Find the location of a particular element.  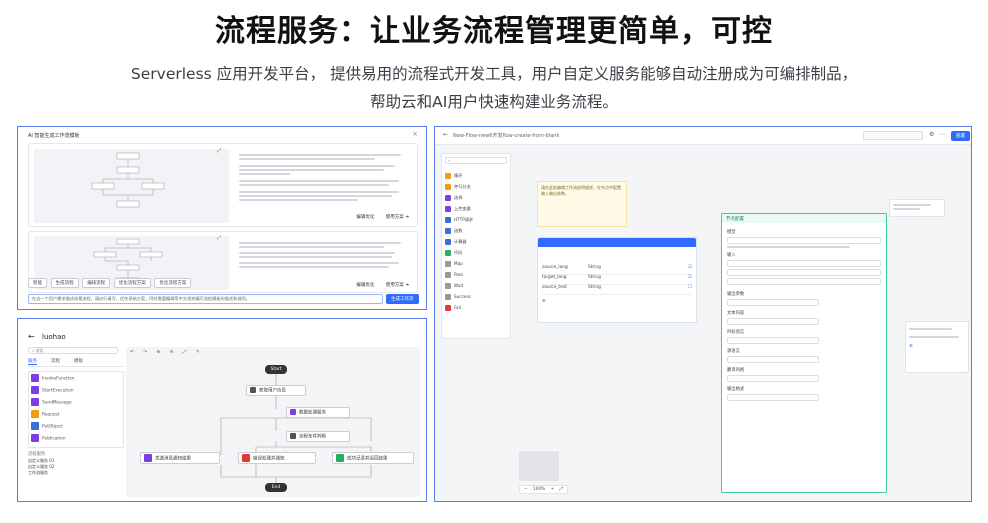

source-lang-field is located at coordinates (773, 359).